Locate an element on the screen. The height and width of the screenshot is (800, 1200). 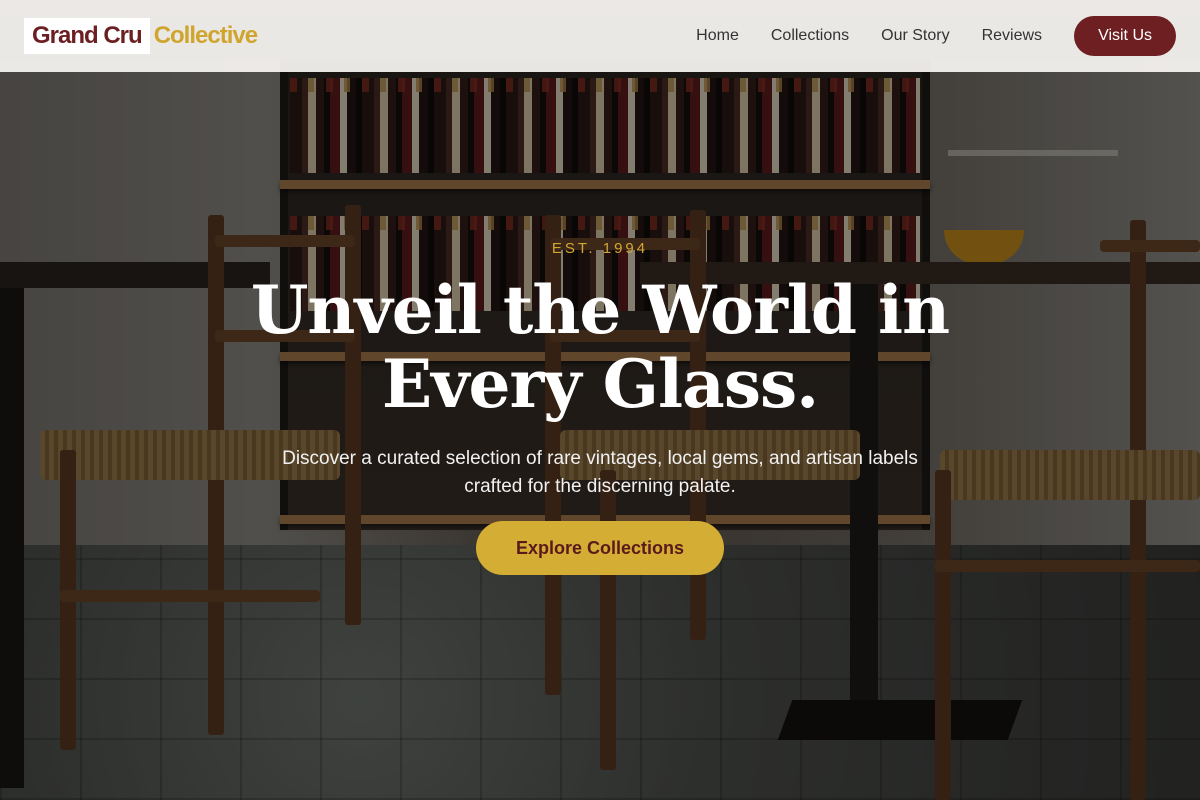
explore-collections-button: Explore Collections is located at coordinates (600, 548).